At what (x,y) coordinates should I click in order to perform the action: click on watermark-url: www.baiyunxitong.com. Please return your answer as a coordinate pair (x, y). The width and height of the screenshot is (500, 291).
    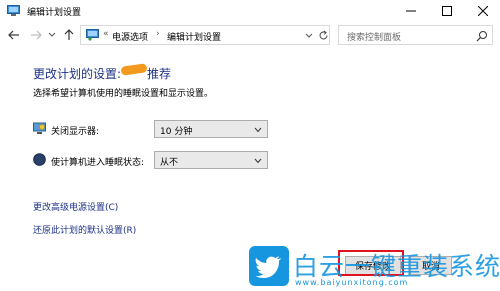
    Looking at the image, I should click on (352, 282).